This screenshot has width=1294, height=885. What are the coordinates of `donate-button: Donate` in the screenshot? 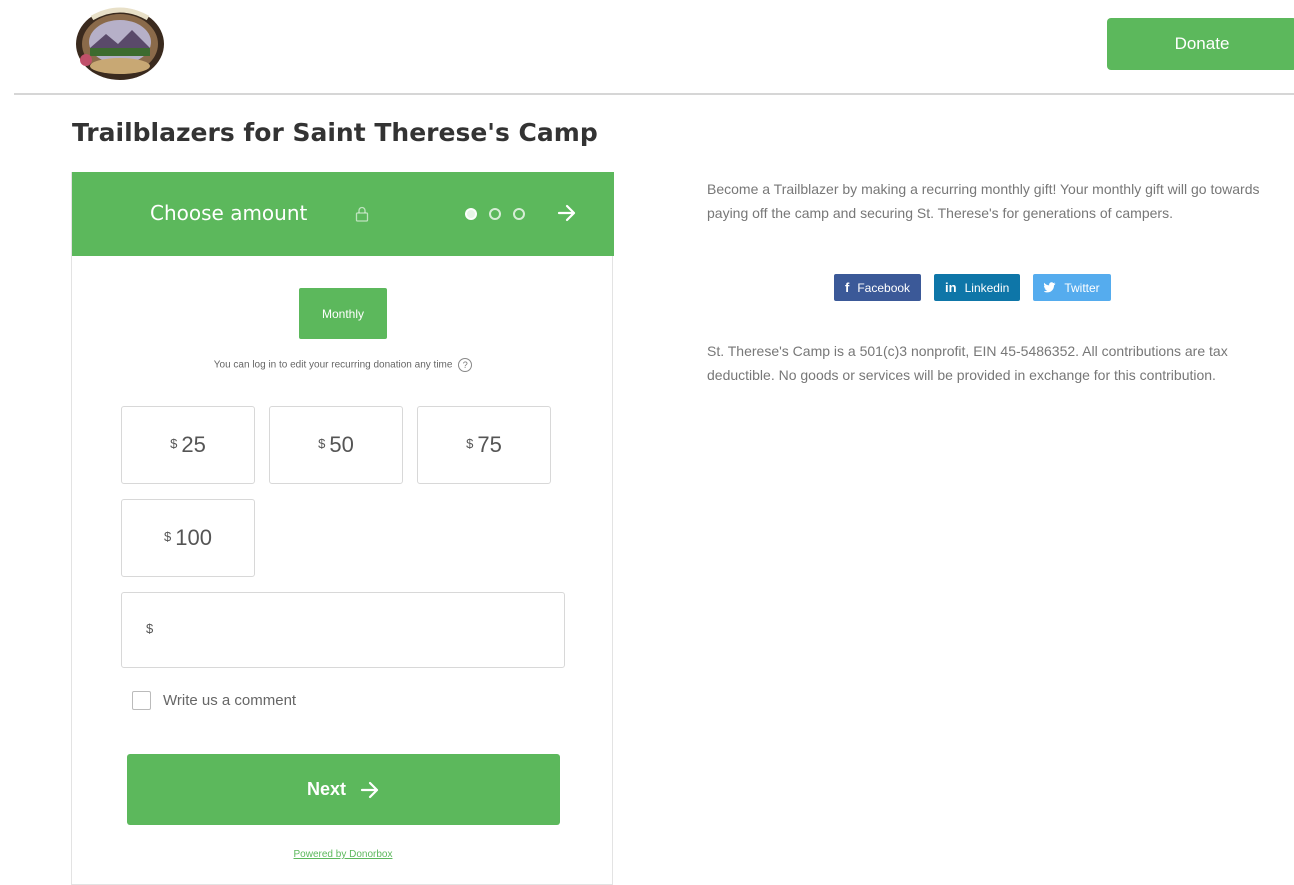 It's located at (1200, 44).